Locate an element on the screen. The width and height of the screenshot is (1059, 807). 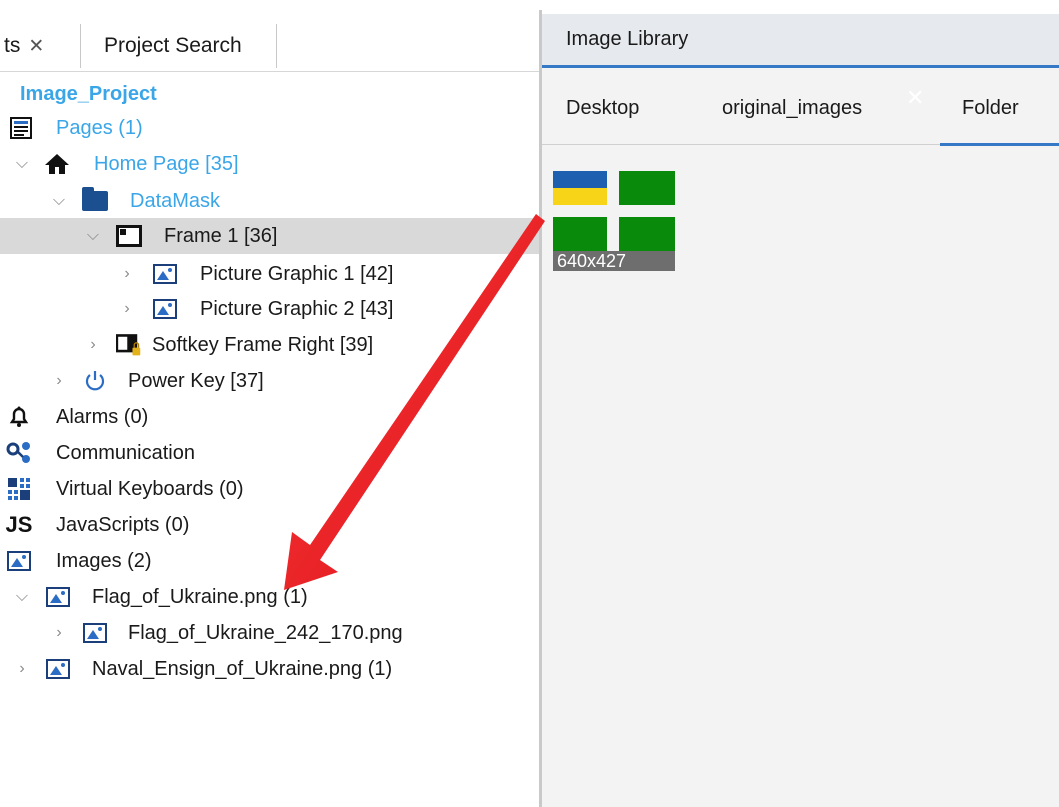
tree-item-images: Images (2) is located at coordinates (270, 561).